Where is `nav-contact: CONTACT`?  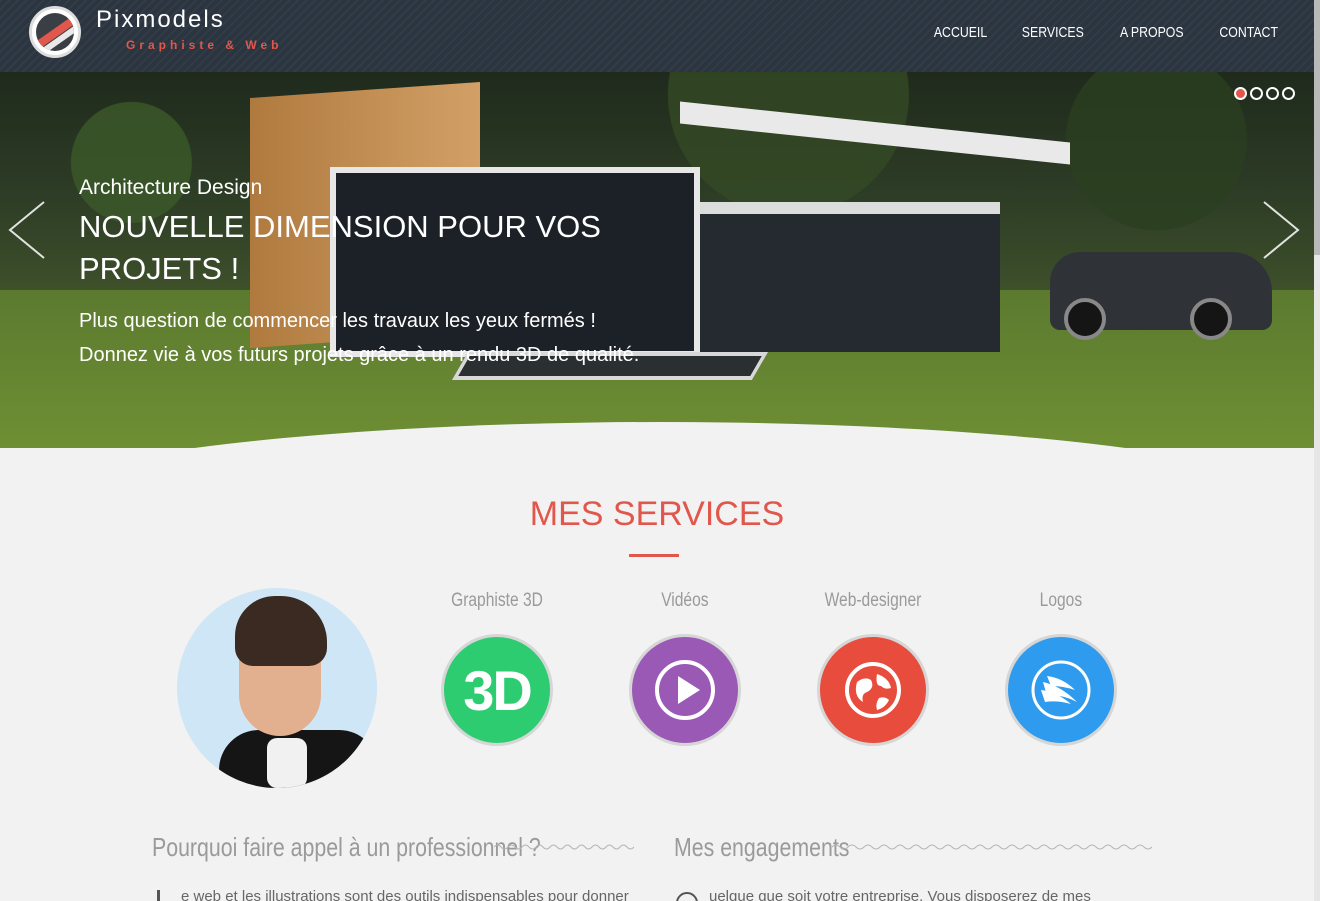 nav-contact: CONTACT is located at coordinates (1248, 32).